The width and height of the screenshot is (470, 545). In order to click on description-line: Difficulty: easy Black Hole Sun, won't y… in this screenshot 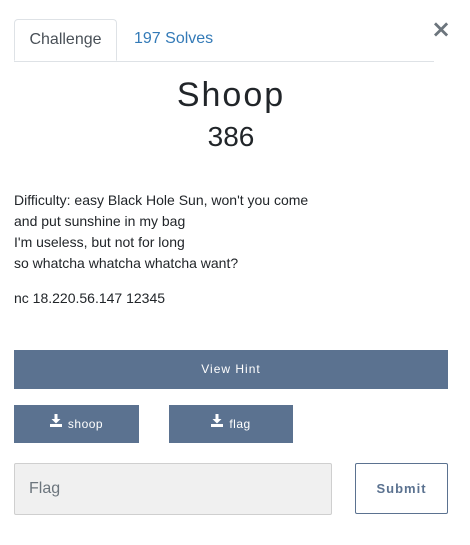, I will do `click(161, 200)`.